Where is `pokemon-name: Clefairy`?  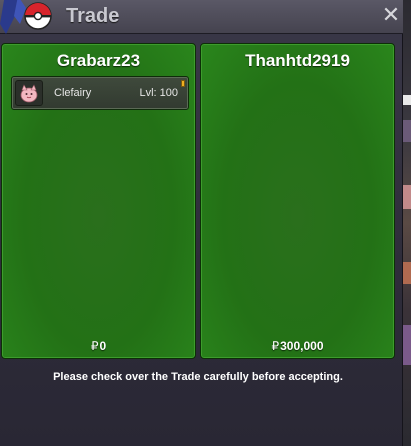 pokemon-name: Clefairy is located at coordinates (73, 93).